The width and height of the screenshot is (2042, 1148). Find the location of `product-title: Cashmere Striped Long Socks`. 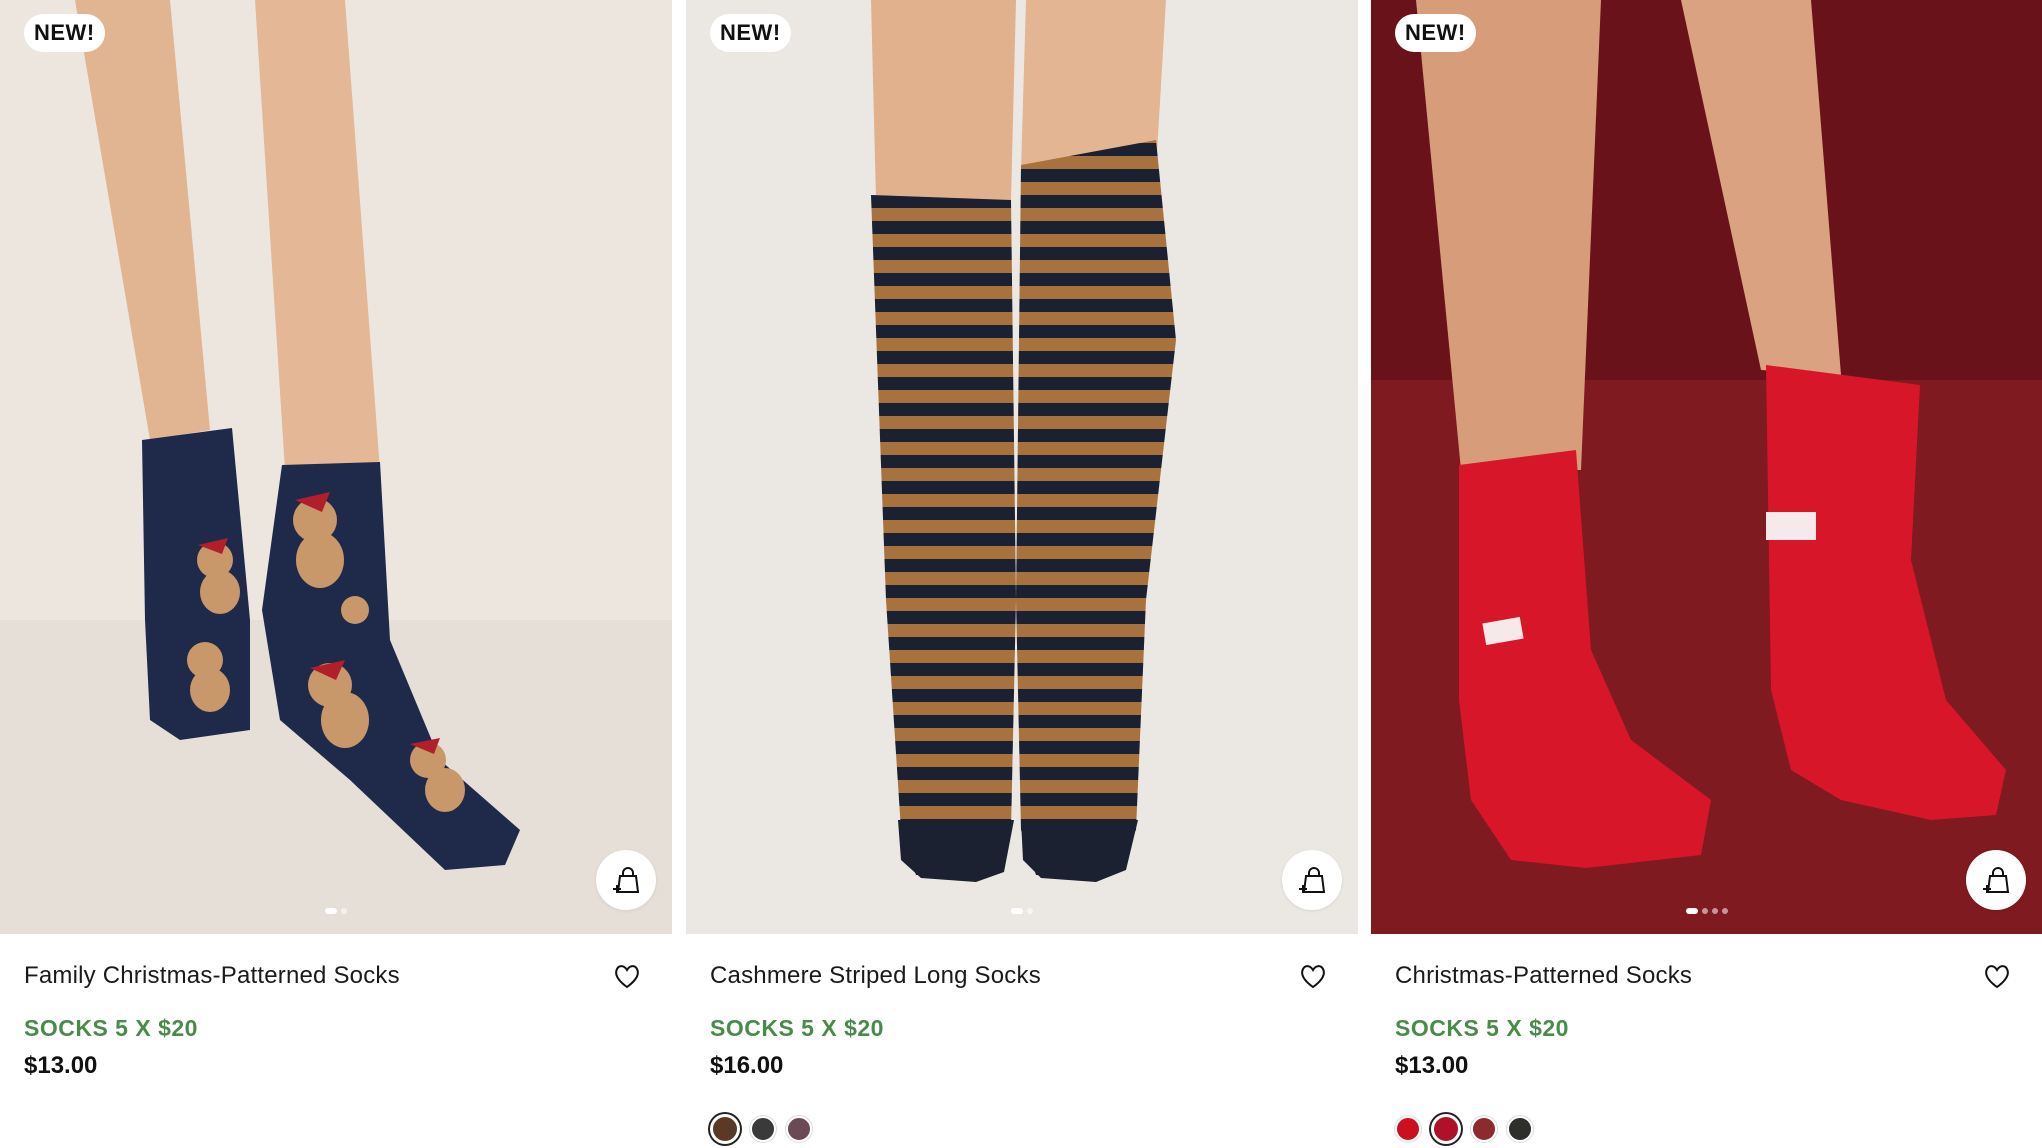

product-title: Cashmere Striped Long Socks is located at coordinates (875, 976).